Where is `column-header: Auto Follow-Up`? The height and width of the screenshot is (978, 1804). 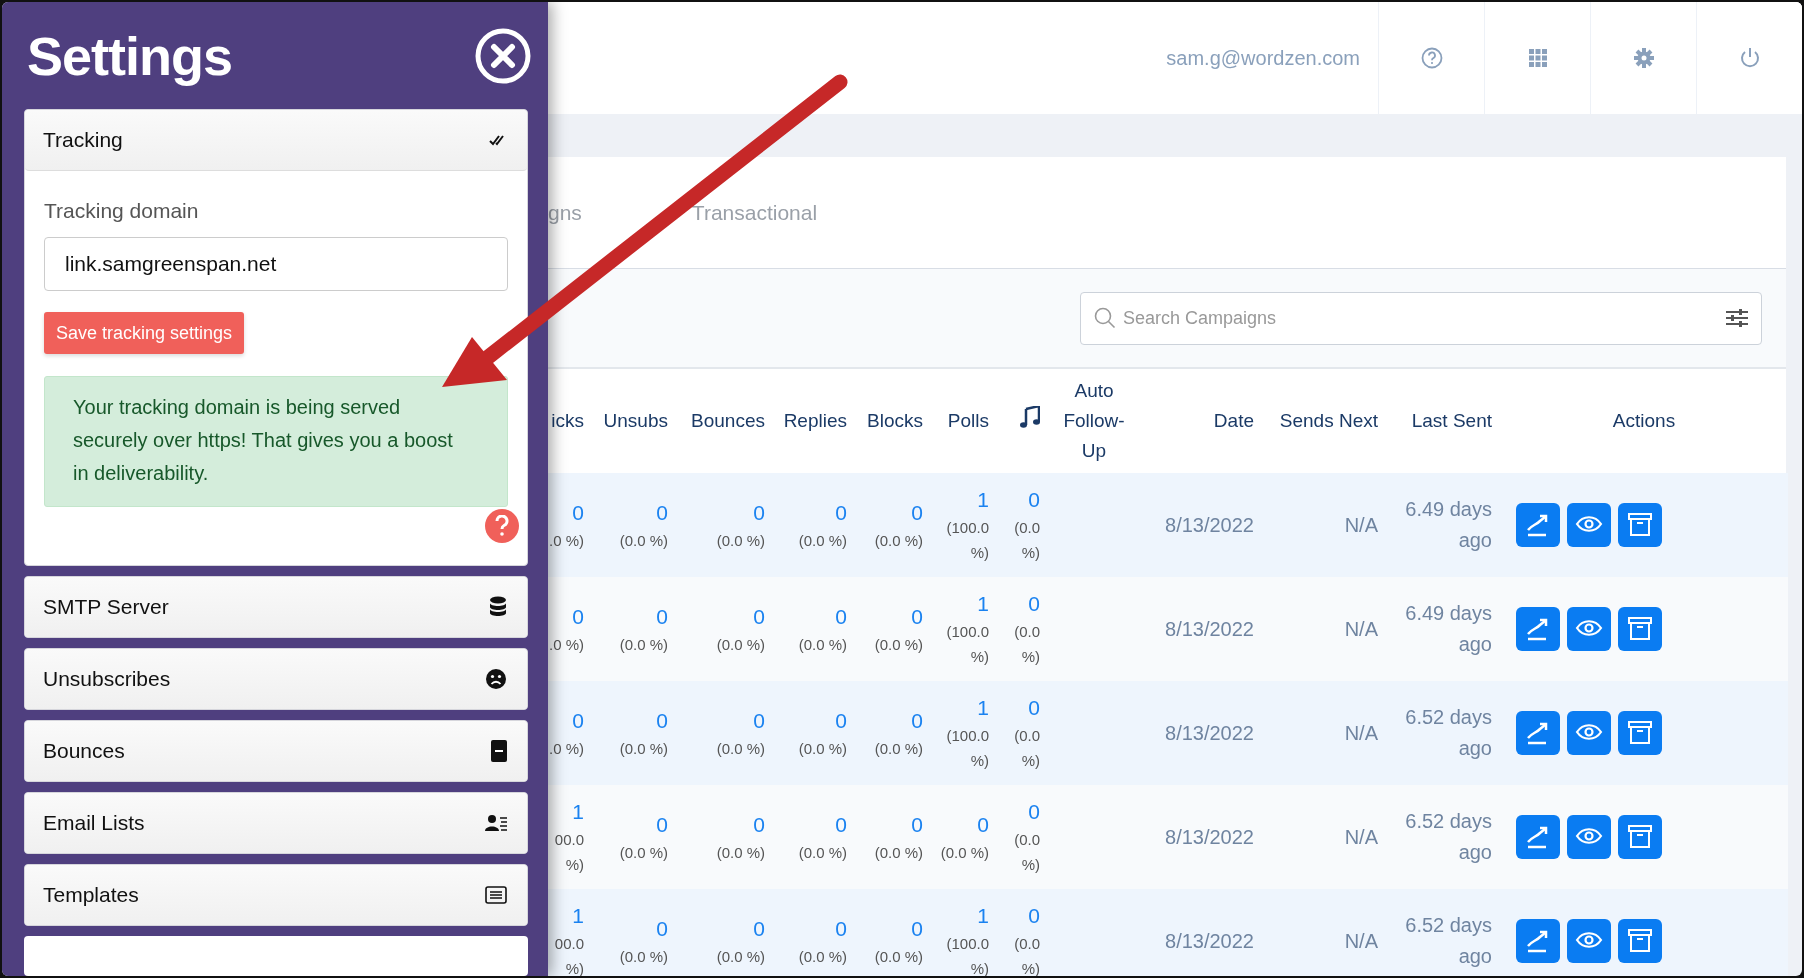 column-header: Auto Follow-Up is located at coordinates (1094, 421).